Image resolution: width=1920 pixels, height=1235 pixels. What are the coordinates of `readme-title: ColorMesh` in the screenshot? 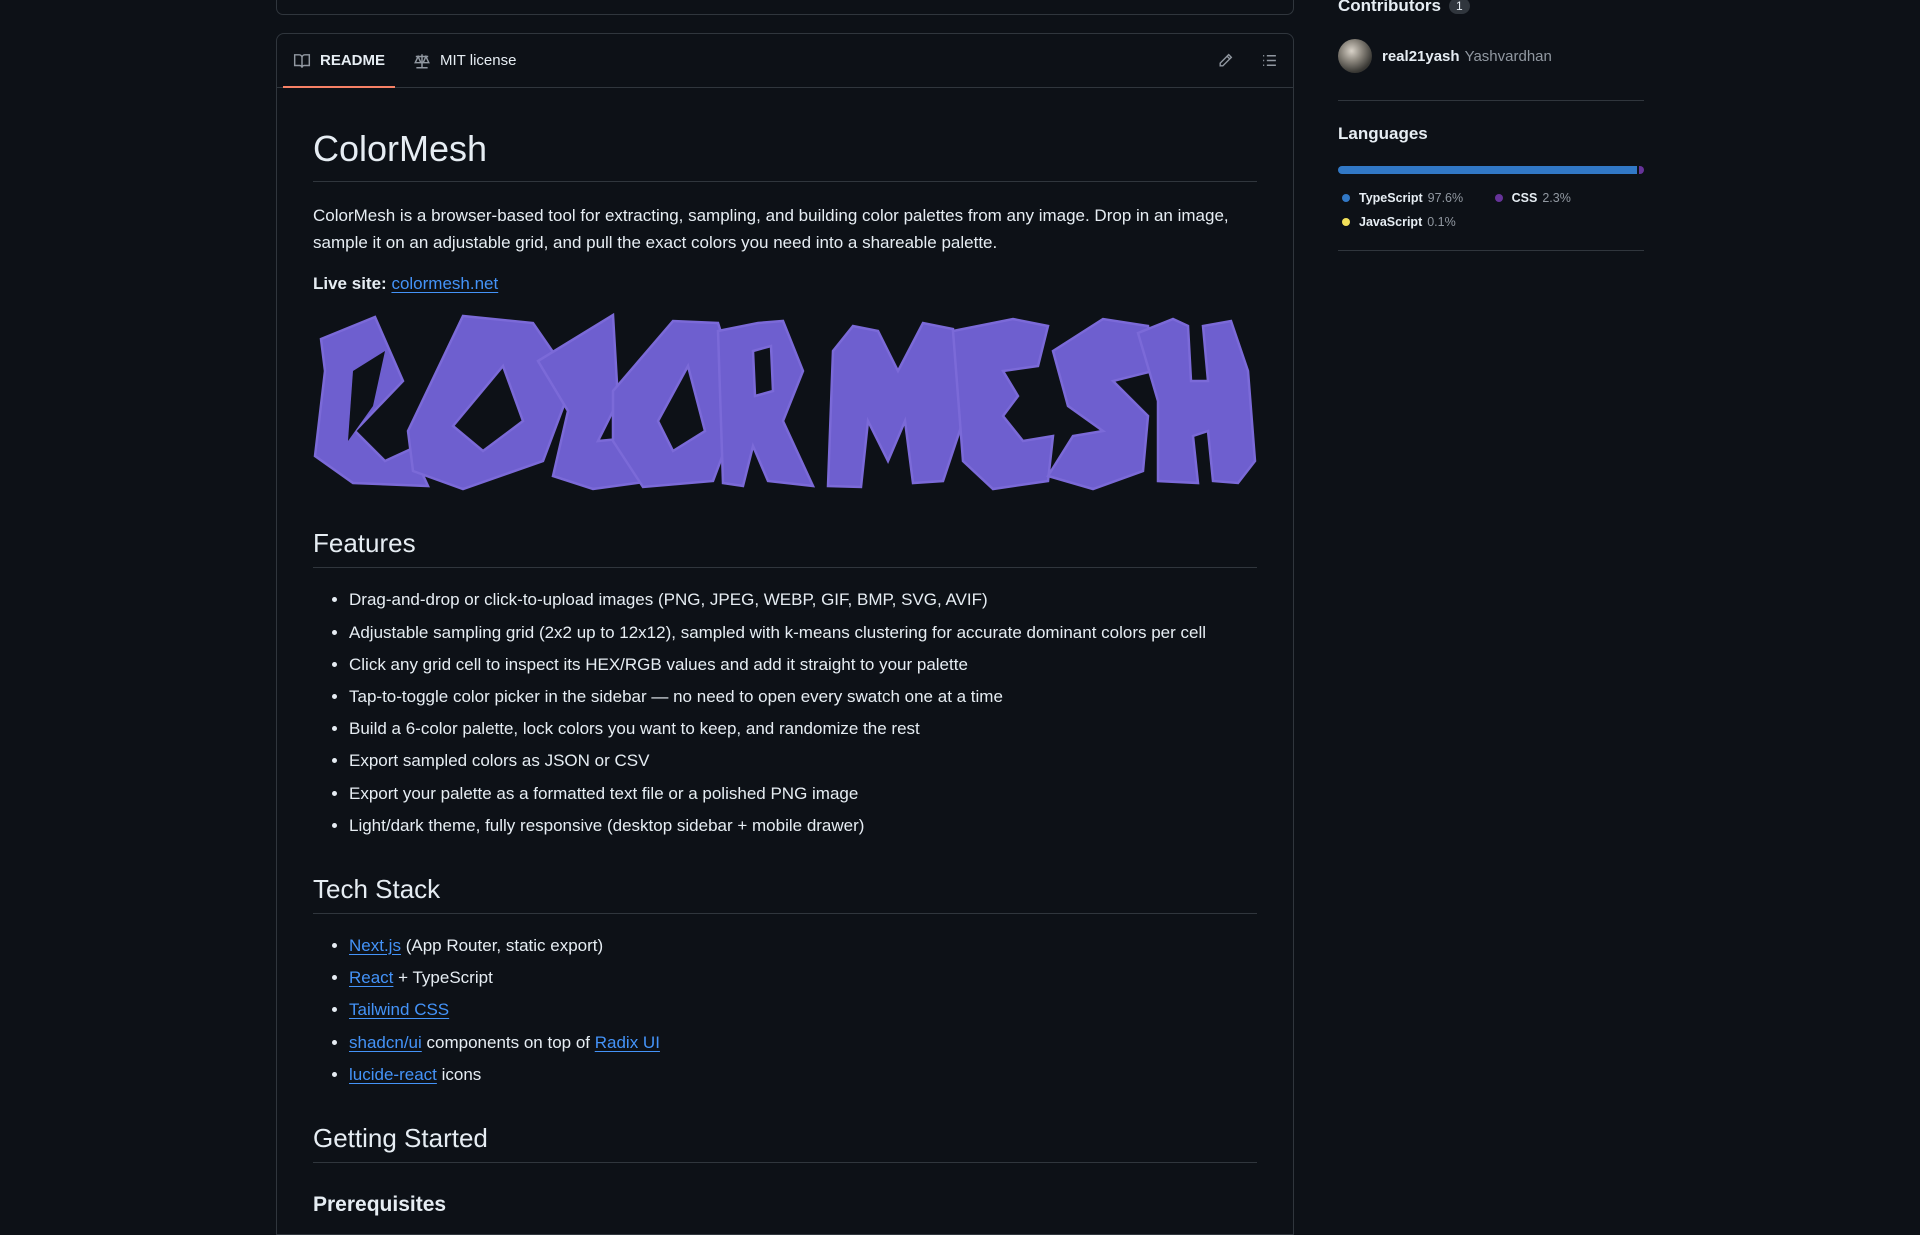 It's located at (785, 155).